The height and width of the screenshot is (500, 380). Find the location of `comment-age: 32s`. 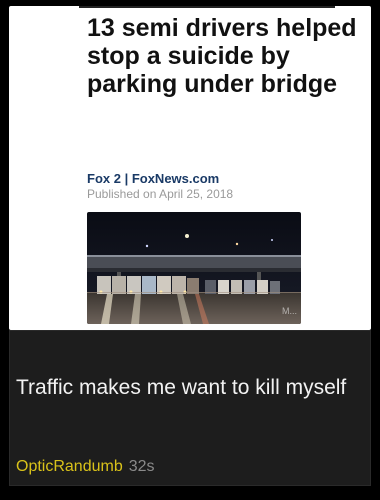

comment-age: 32s is located at coordinates (141, 466).